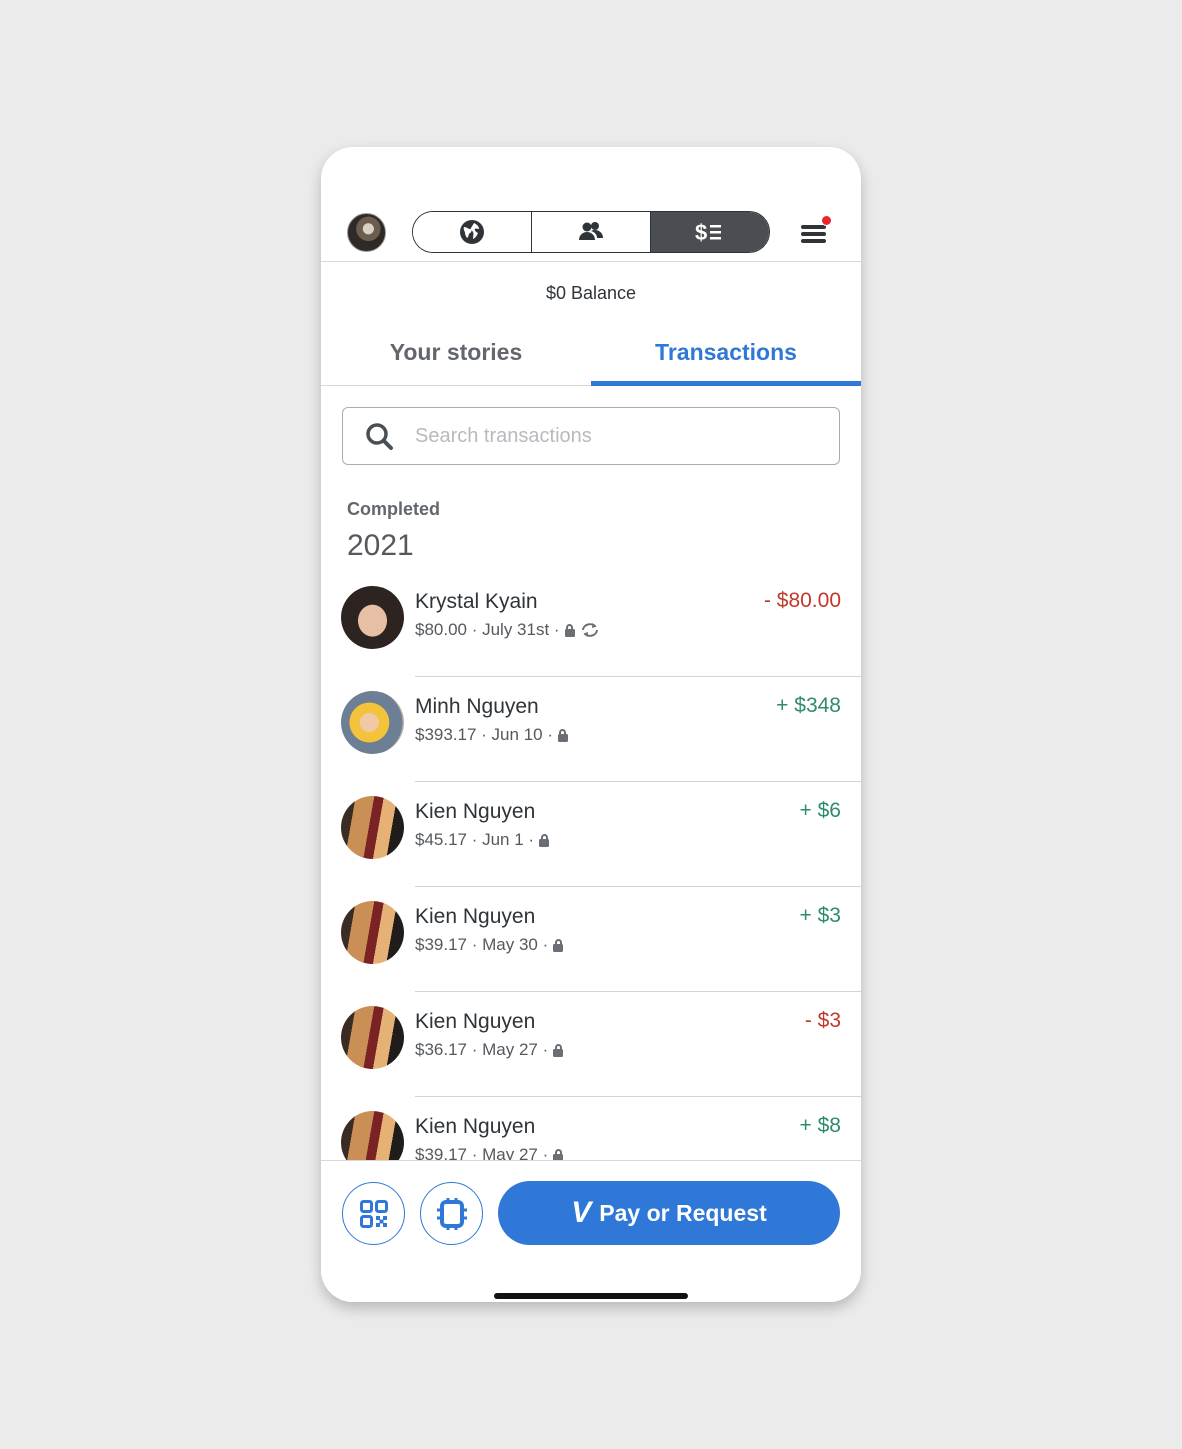 This screenshot has height=1449, width=1182. I want to click on transaction-row: Kien Nguyen $36.17 · May 27 · - $3, so click(591, 1044).